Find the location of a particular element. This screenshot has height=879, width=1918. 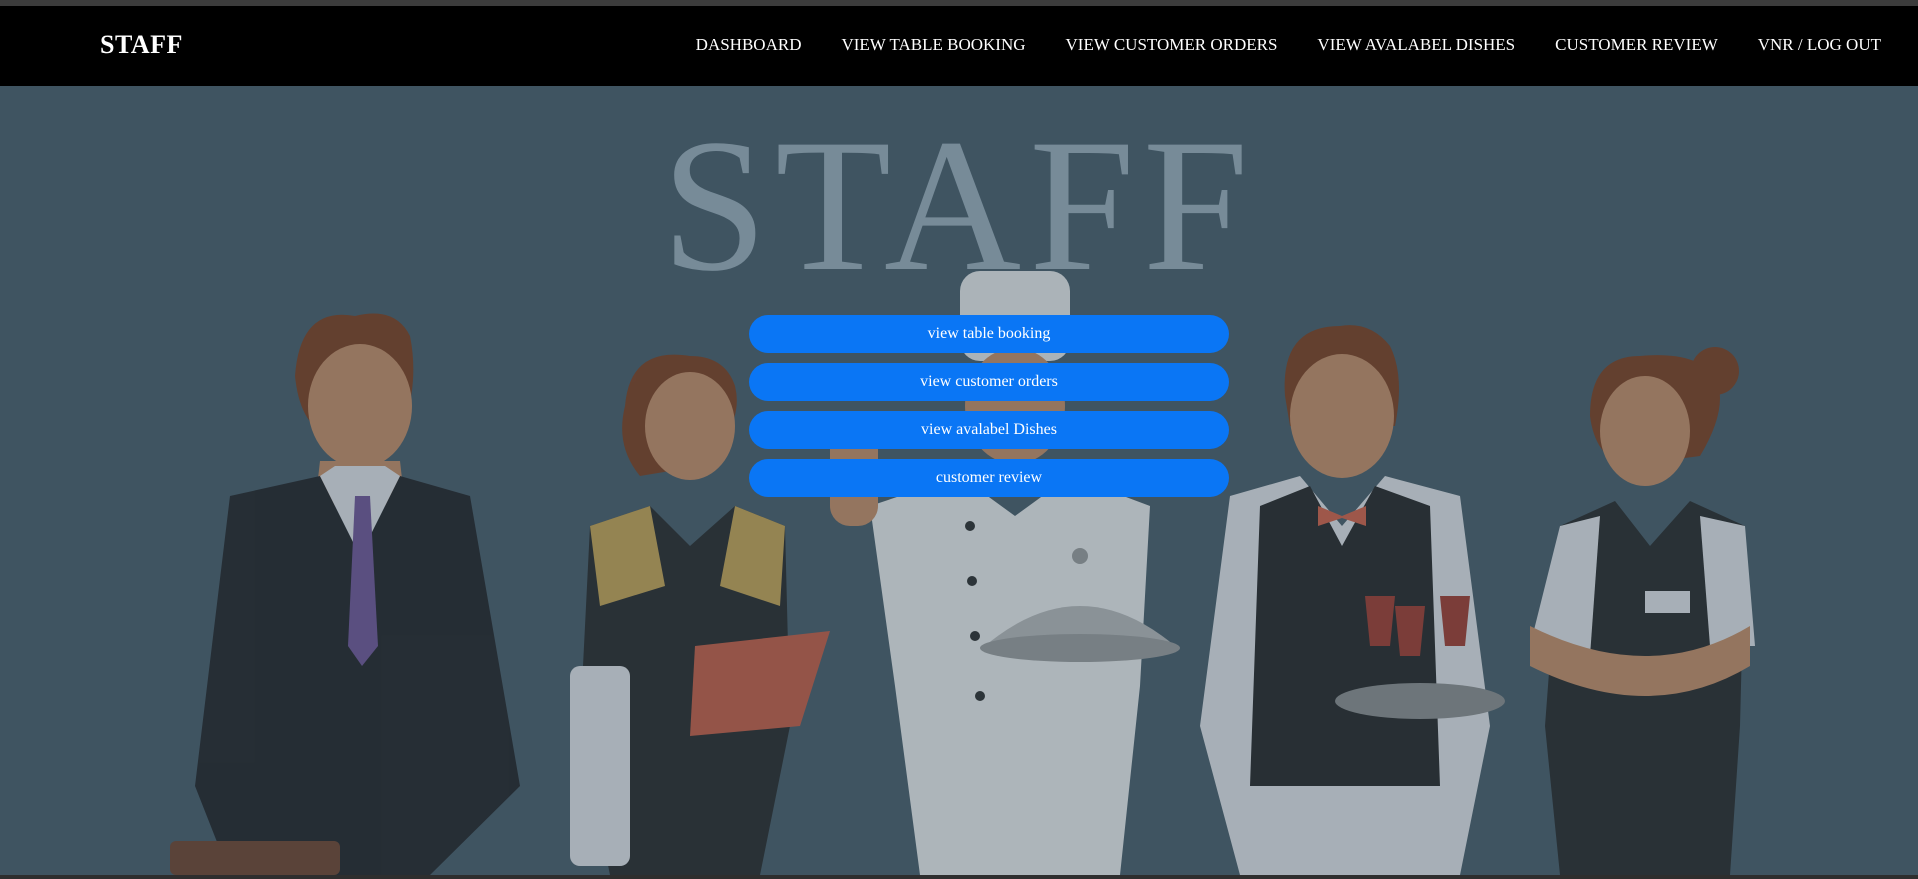

nav-dashboard: DASHBOARD is located at coordinates (749, 45).